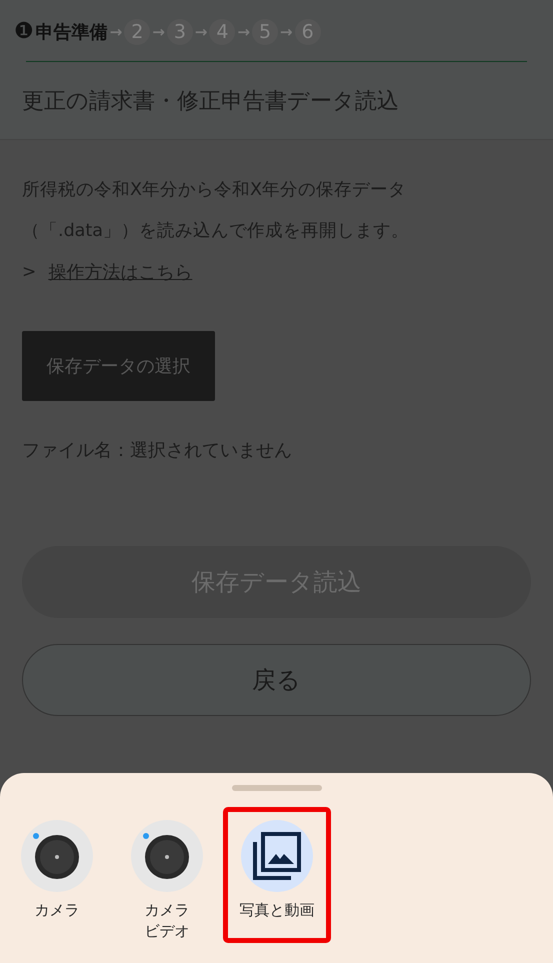  I want to click on app-option: 写真と動画, so click(277, 875).